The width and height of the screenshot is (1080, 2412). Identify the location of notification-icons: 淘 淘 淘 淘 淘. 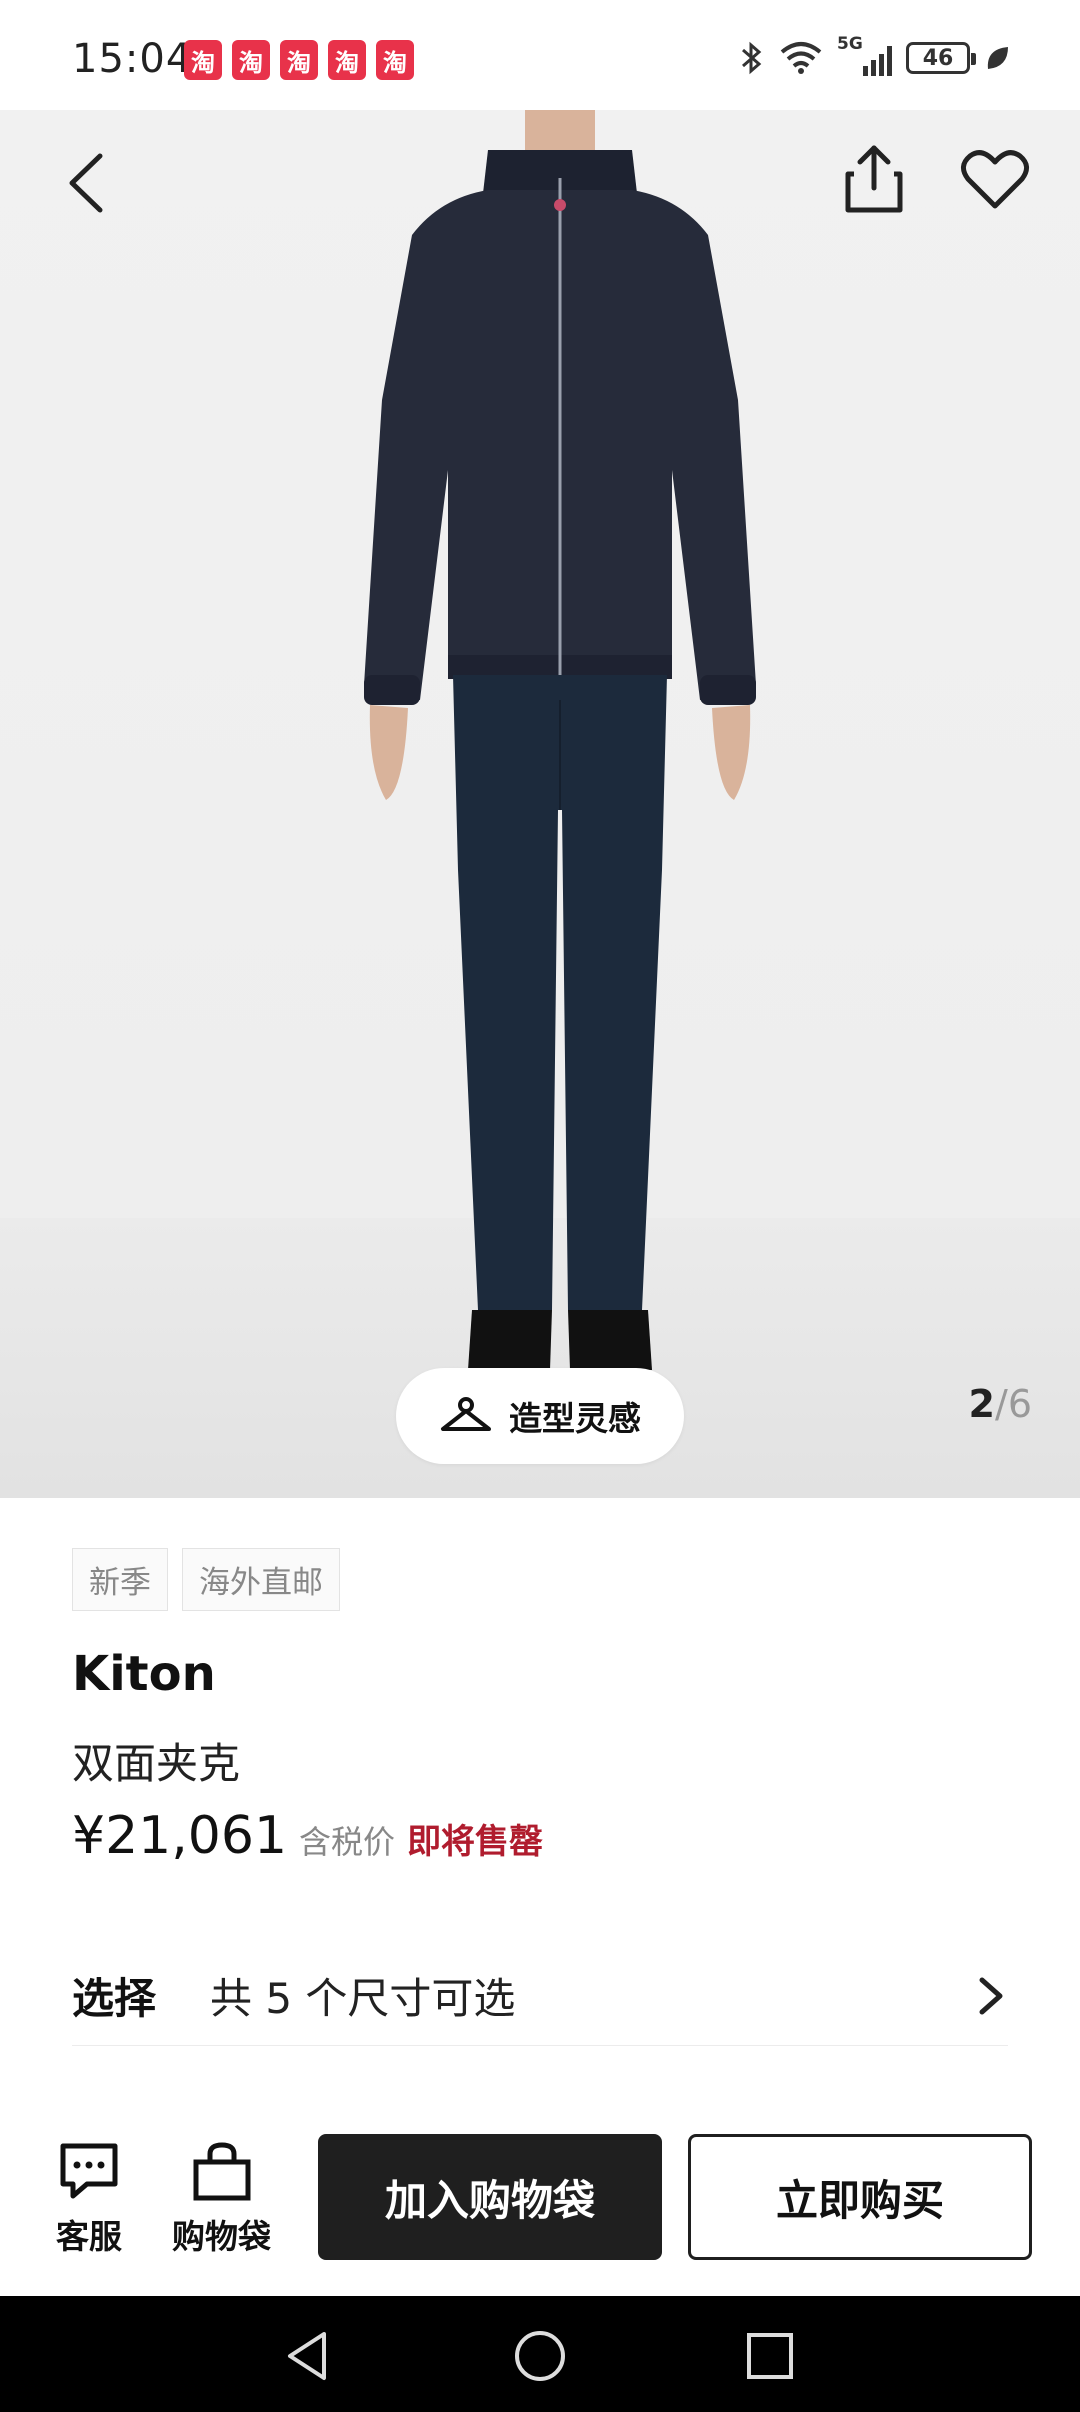
(299, 60).